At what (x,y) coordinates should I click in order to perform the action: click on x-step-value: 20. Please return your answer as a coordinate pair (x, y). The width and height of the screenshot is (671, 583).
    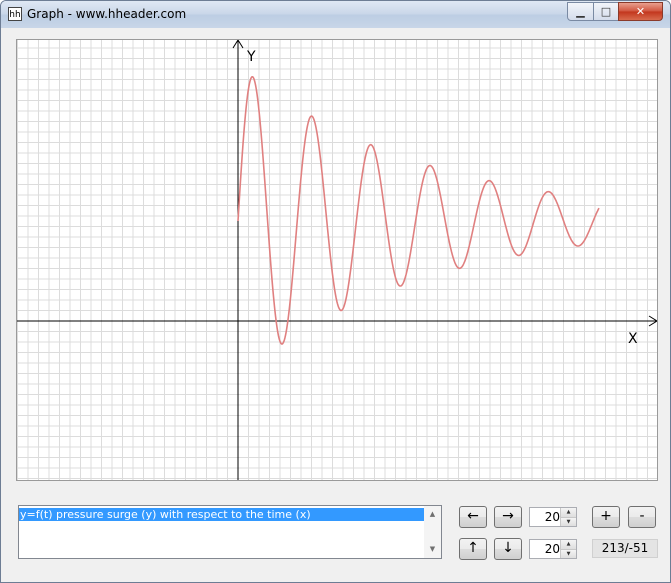
    Looking at the image, I should click on (546, 517).